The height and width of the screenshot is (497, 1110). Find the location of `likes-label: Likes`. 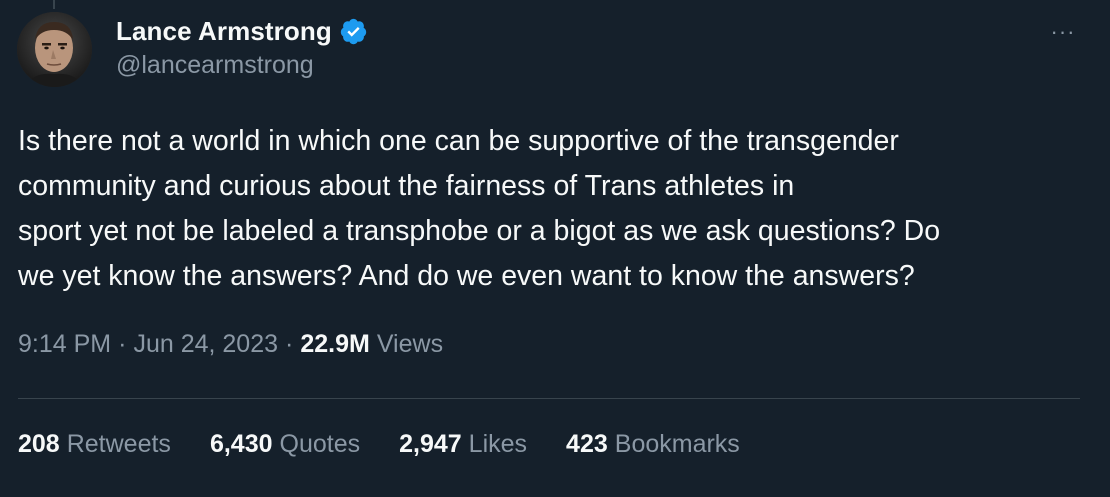

likes-label: Likes is located at coordinates (498, 444).